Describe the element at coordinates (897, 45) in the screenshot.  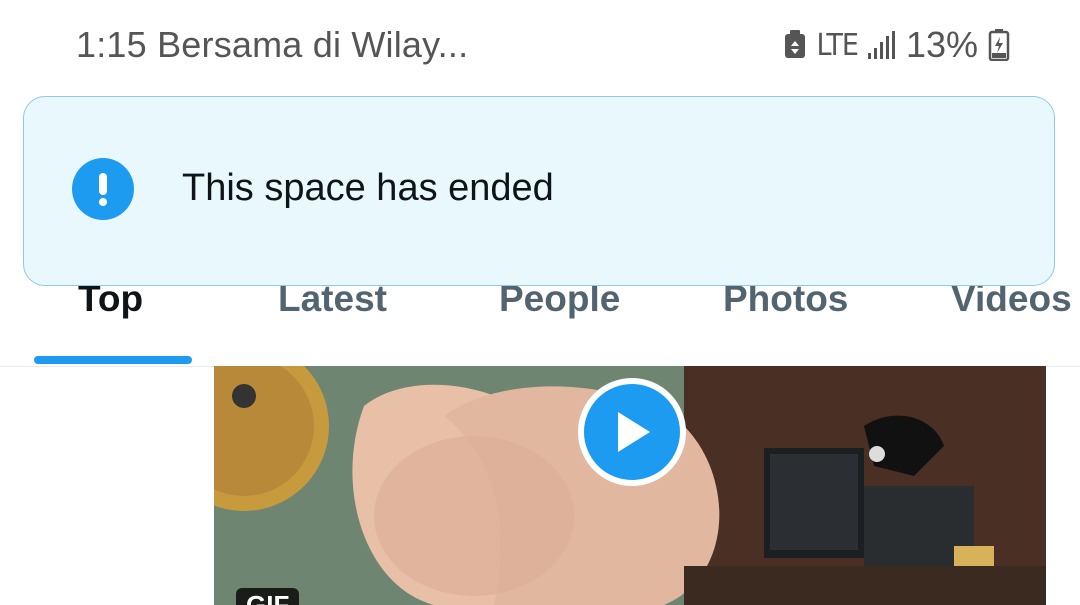
I see `status-icons: LTE 13%` at that location.